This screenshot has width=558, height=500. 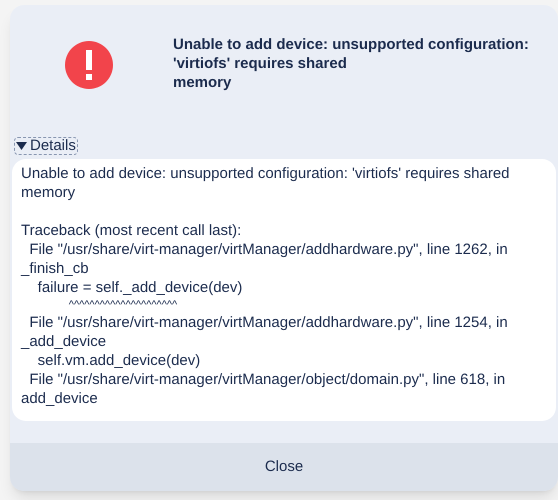 I want to click on error-detail-text: Unable to add device: unsupported configuration: 'virtiofs' requires shared memory, so click(x=266, y=183).